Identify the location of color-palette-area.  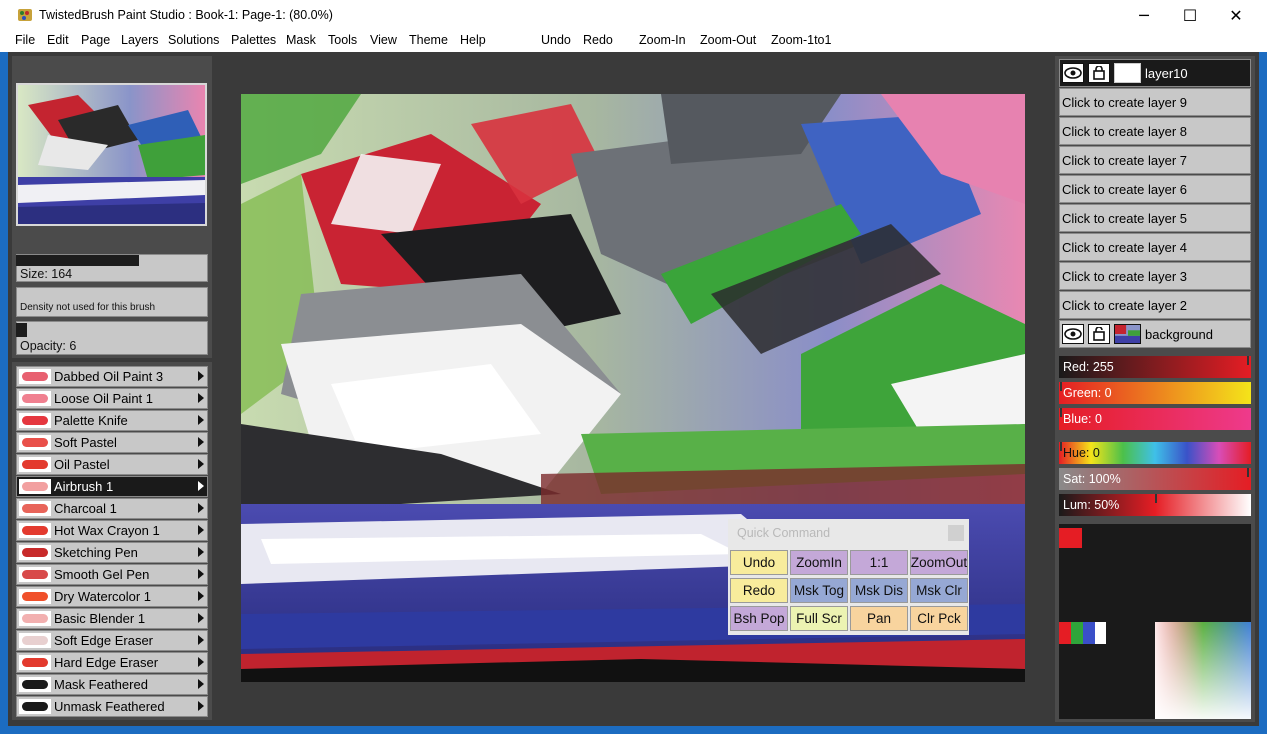
(1155, 621).